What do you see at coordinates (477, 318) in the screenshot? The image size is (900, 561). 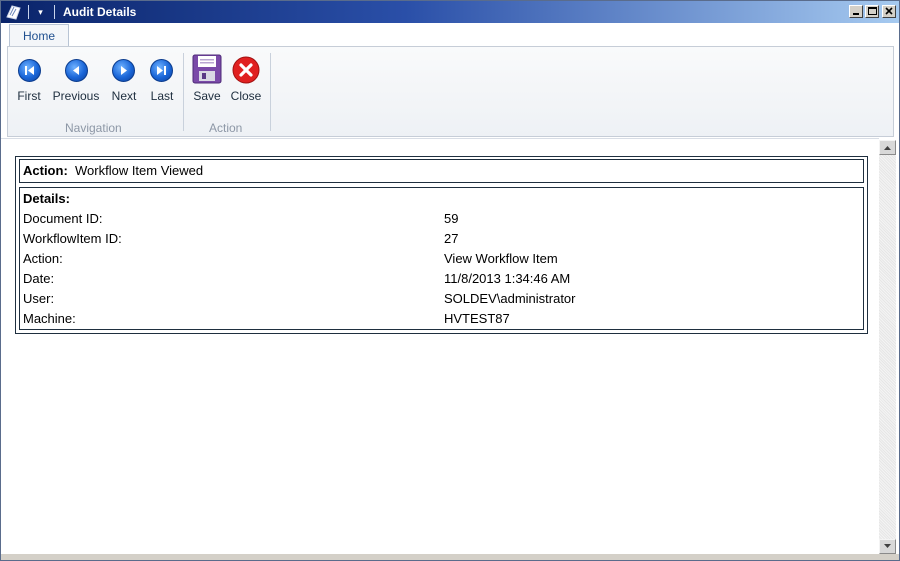 I see `field-value-machine: HVTEST87` at bounding box center [477, 318].